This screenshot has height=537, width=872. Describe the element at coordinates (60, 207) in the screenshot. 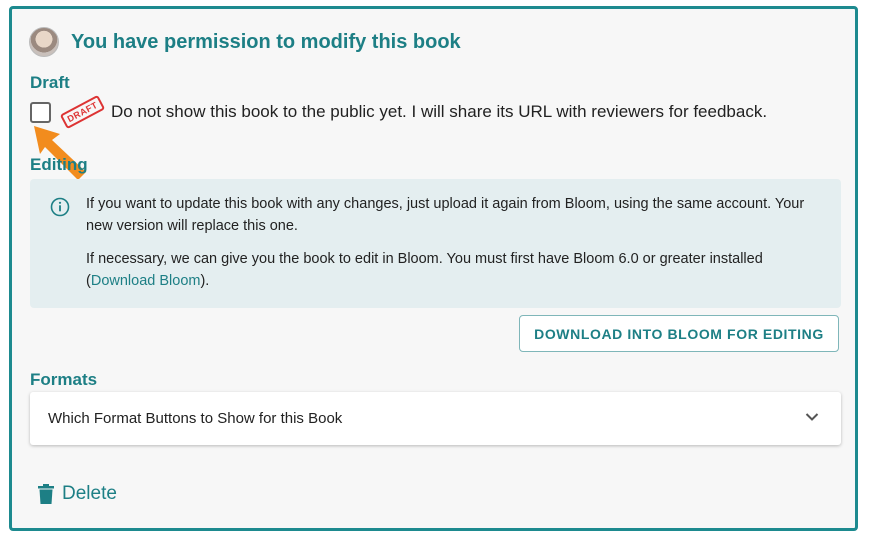

I see `info-icon` at that location.